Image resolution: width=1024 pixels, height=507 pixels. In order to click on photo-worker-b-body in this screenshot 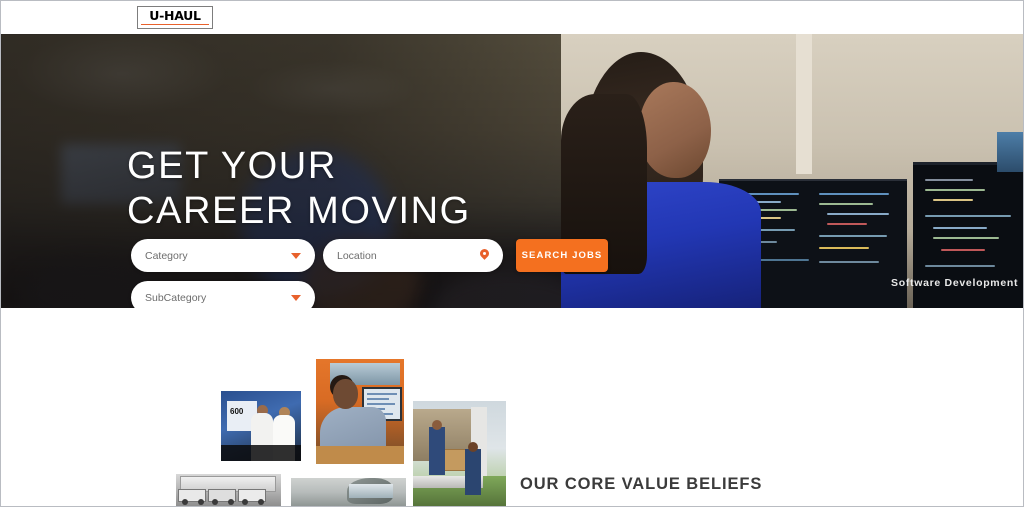, I will do `click(473, 472)`.